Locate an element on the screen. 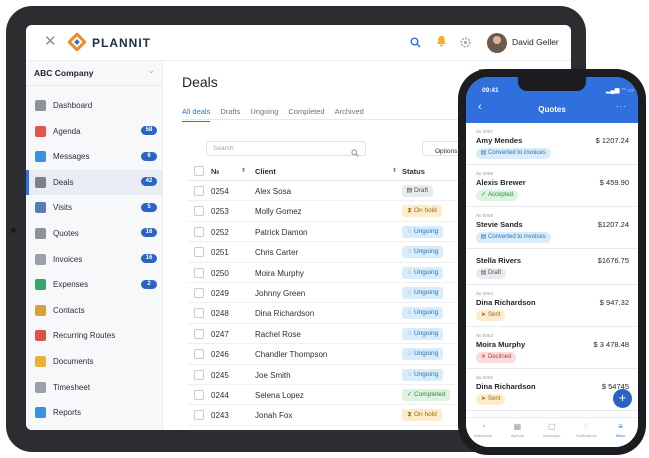 The height and width of the screenshot is (458, 649). count-badge: 5 is located at coordinates (149, 207).